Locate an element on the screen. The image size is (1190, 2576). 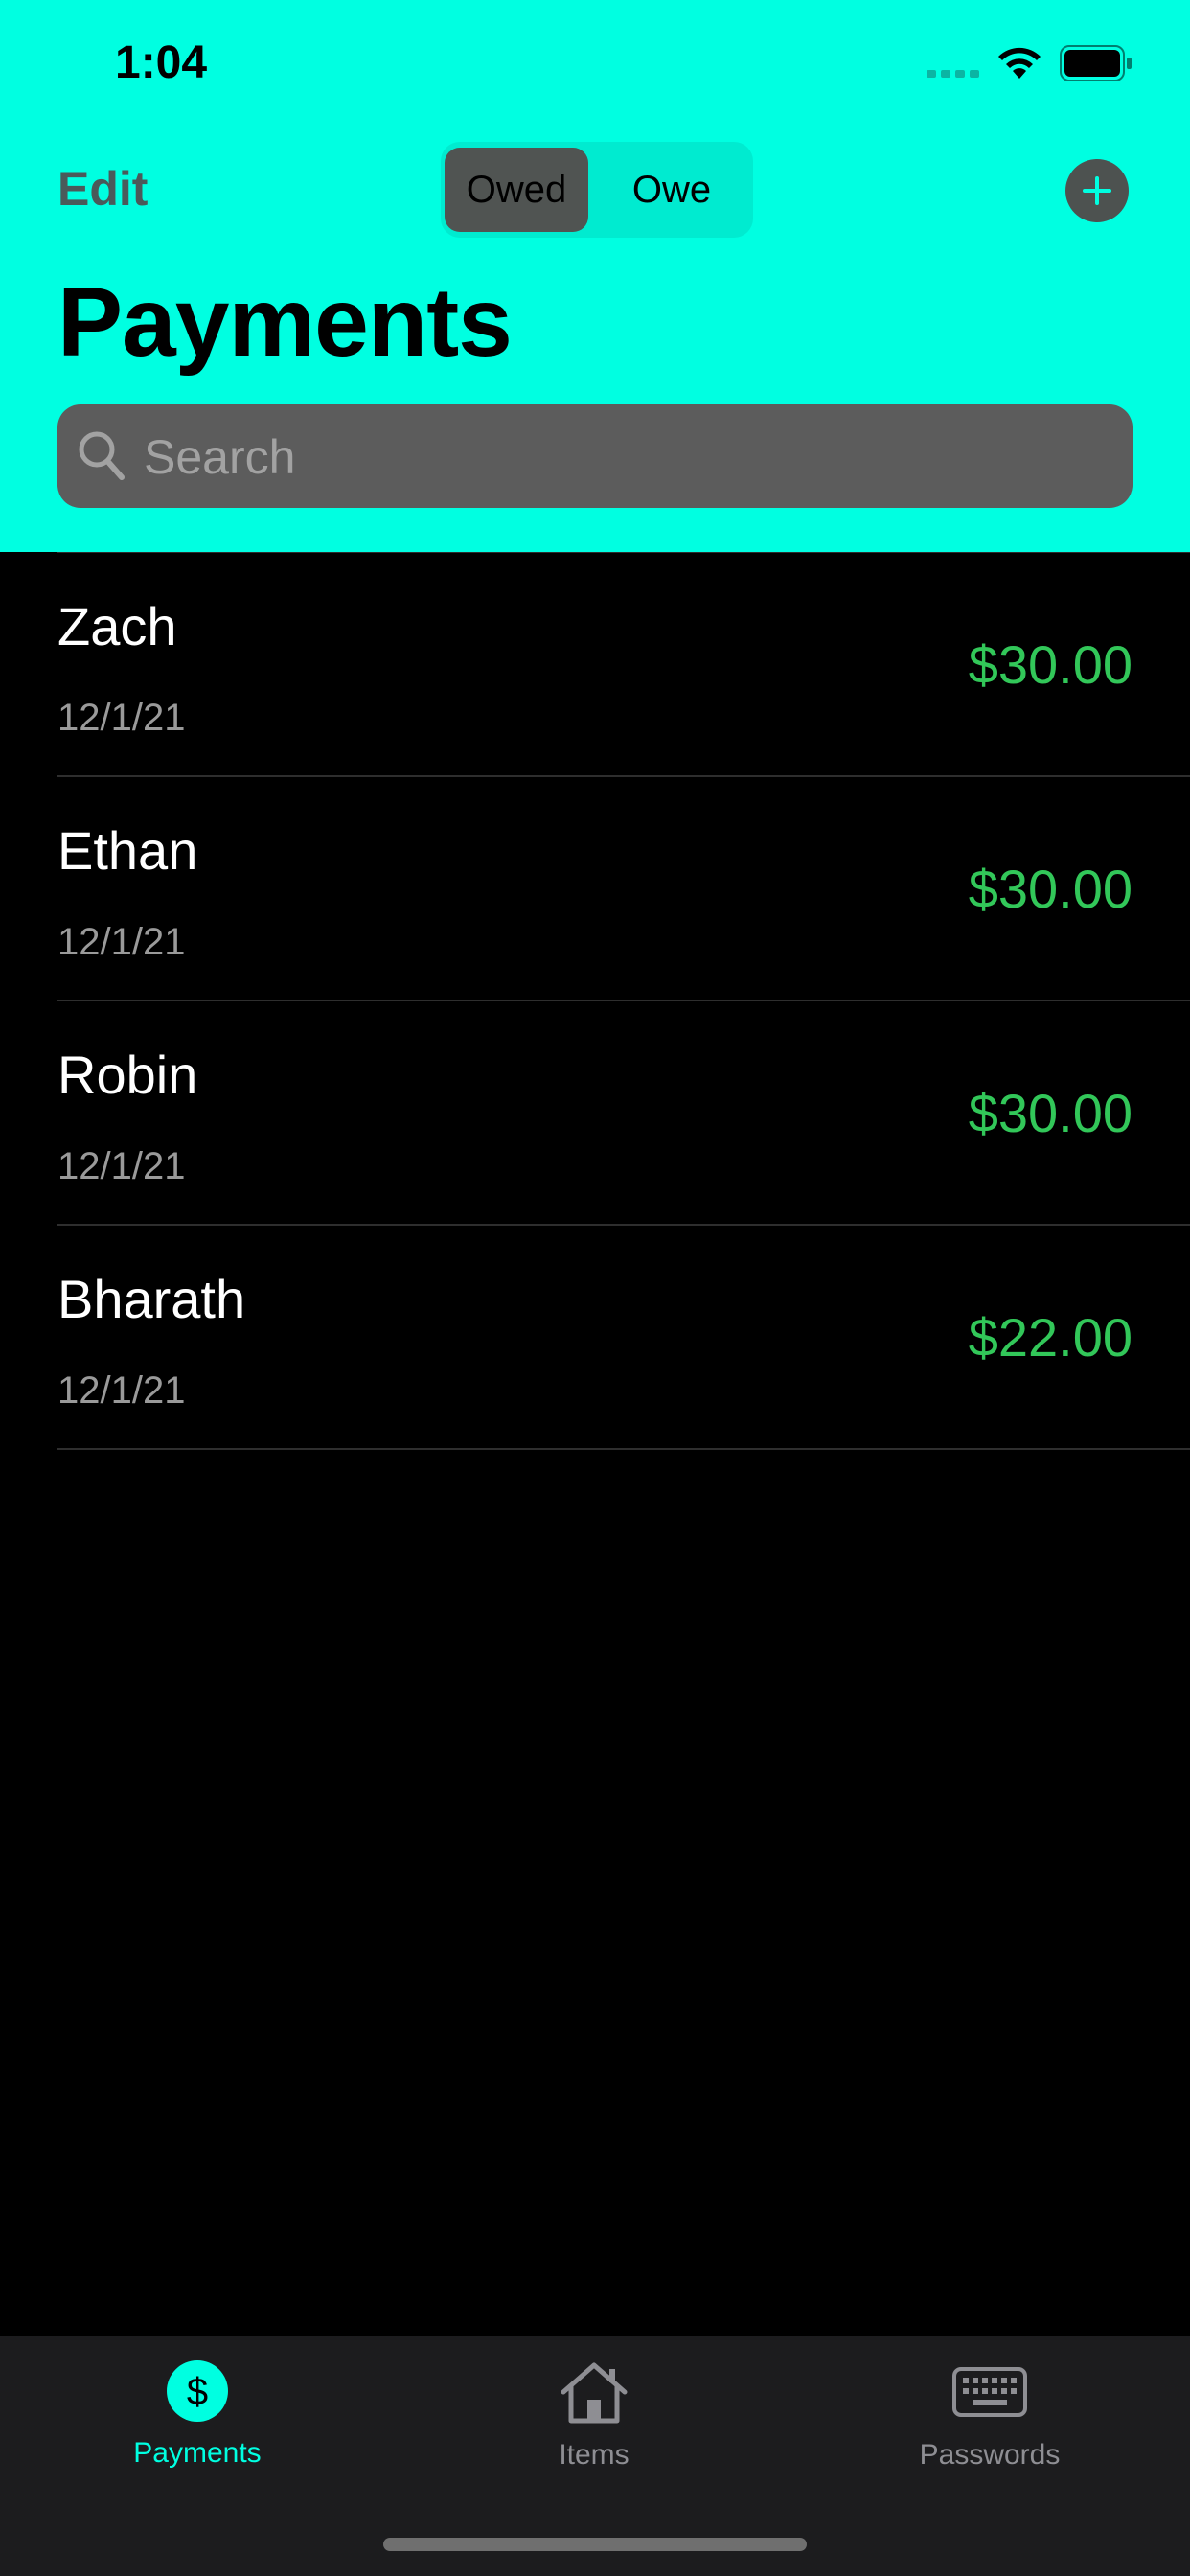
payment-name: Ethan is located at coordinates (128, 851).